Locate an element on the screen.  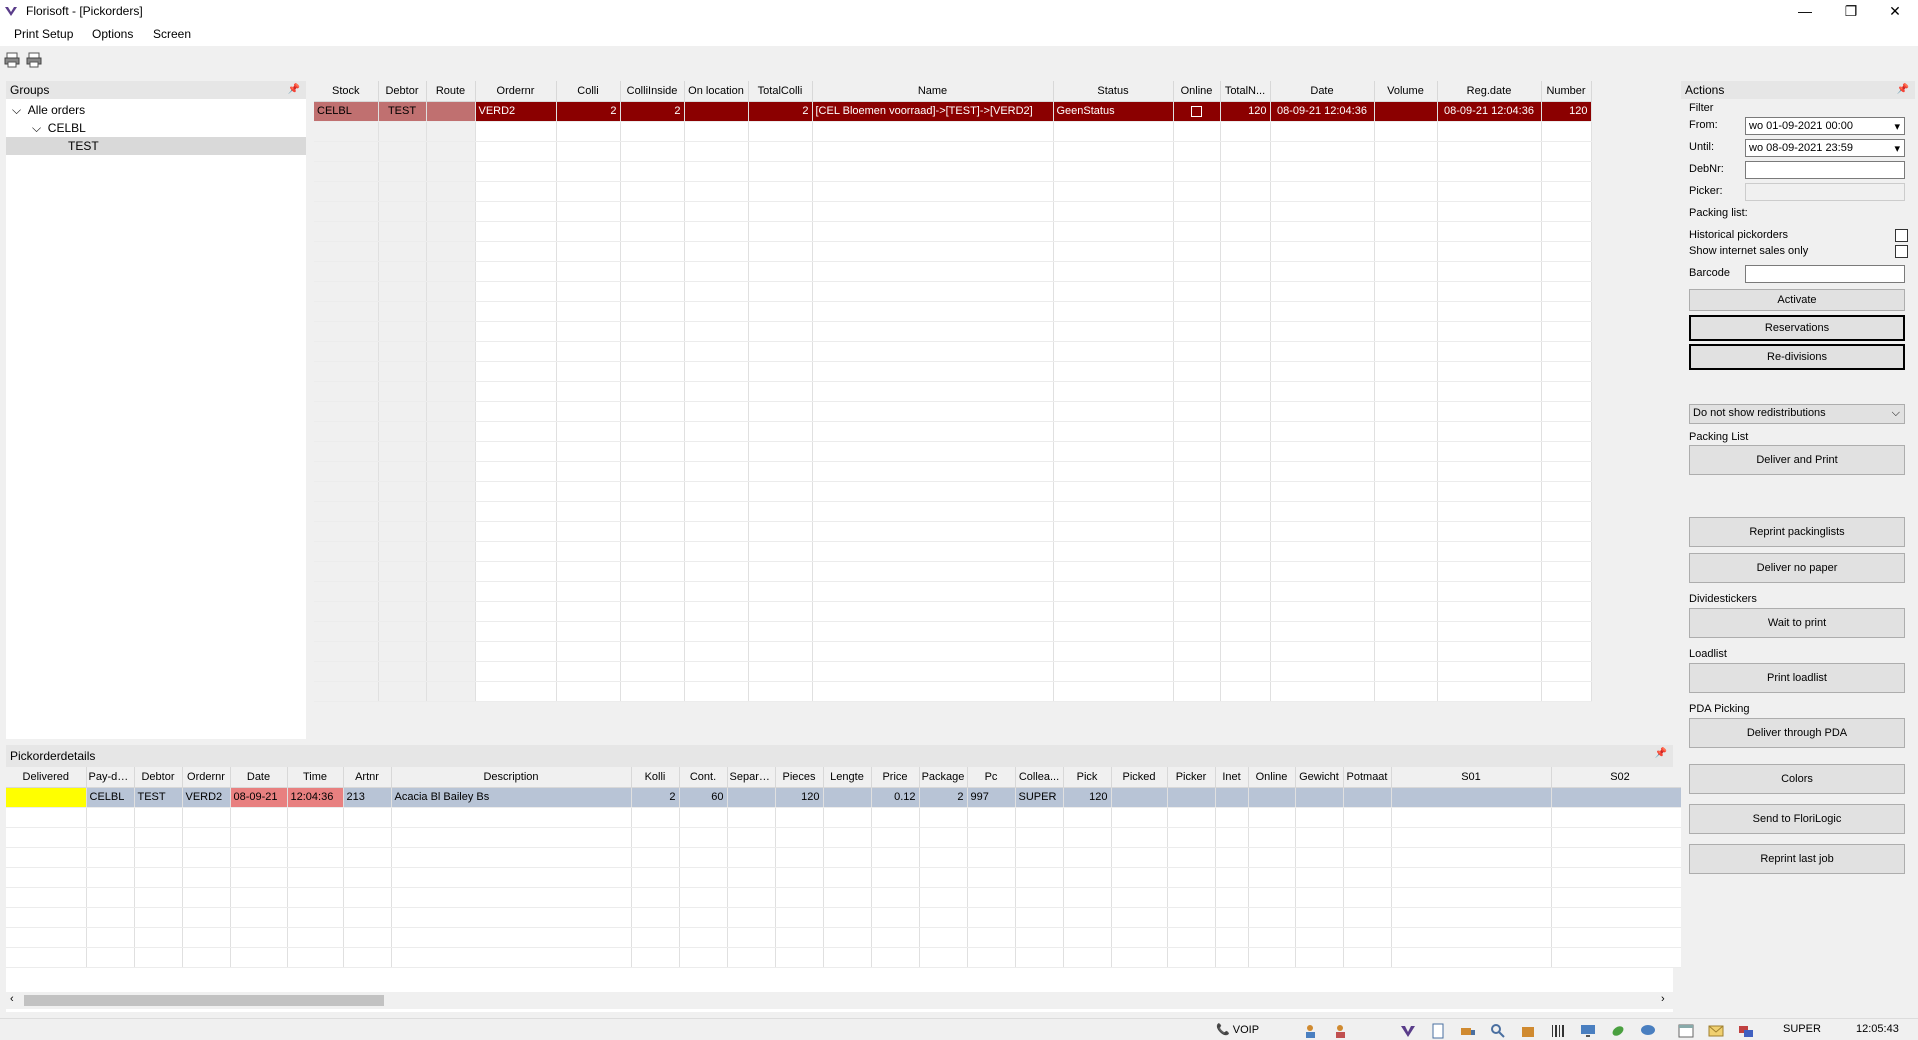
col-totalcolli: TotalColli is located at coordinates (780, 91).